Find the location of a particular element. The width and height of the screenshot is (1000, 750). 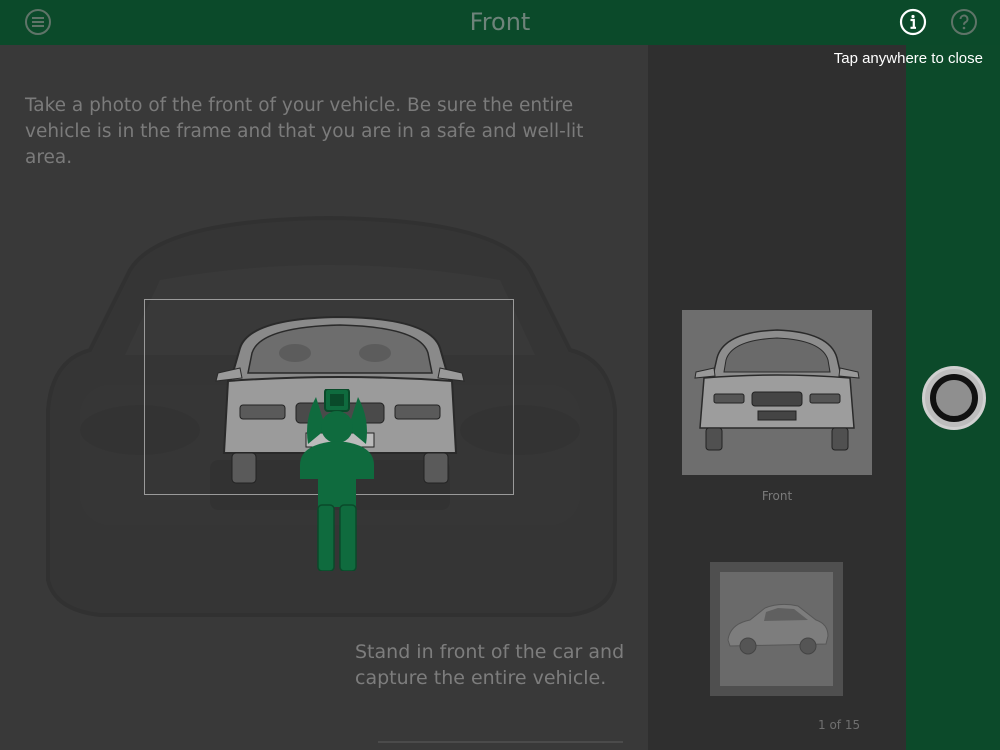

divider is located at coordinates (500, 742).